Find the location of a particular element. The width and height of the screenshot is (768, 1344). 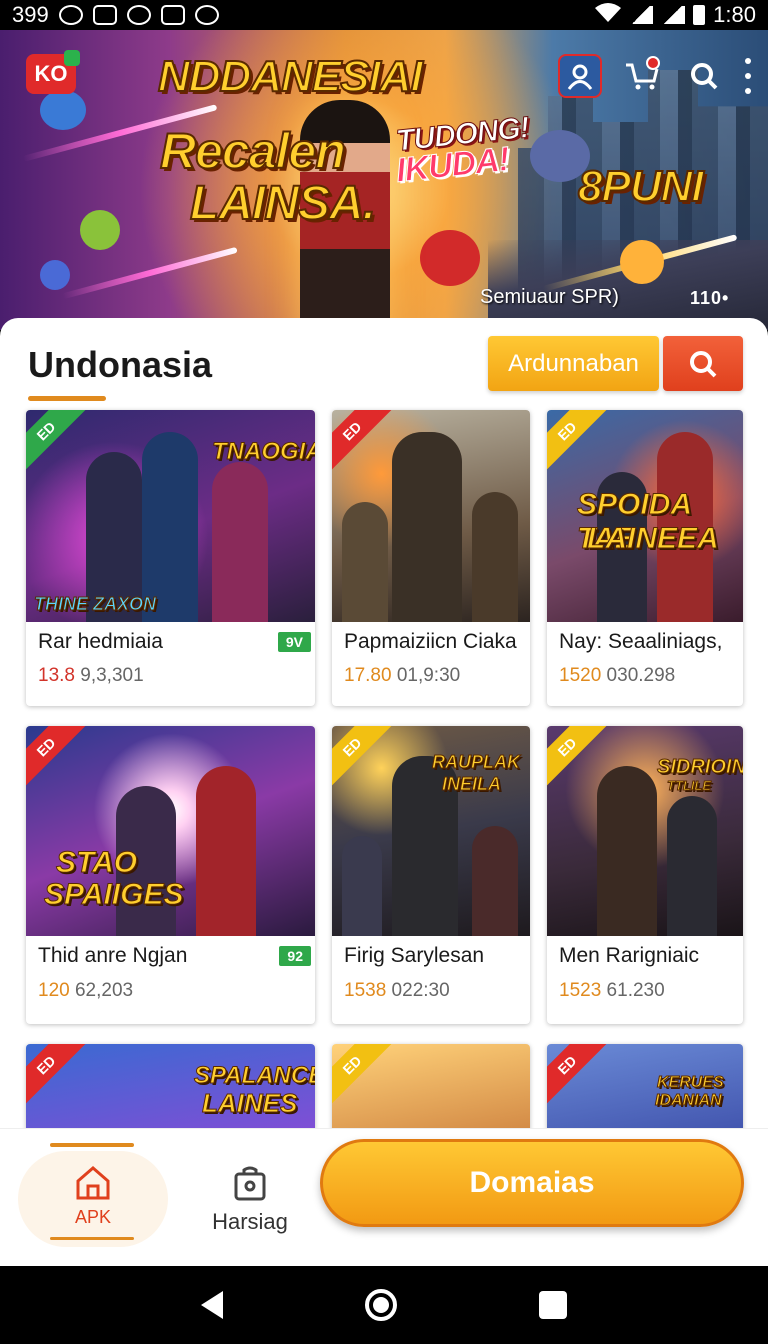

more-icon is located at coordinates (748, 76).